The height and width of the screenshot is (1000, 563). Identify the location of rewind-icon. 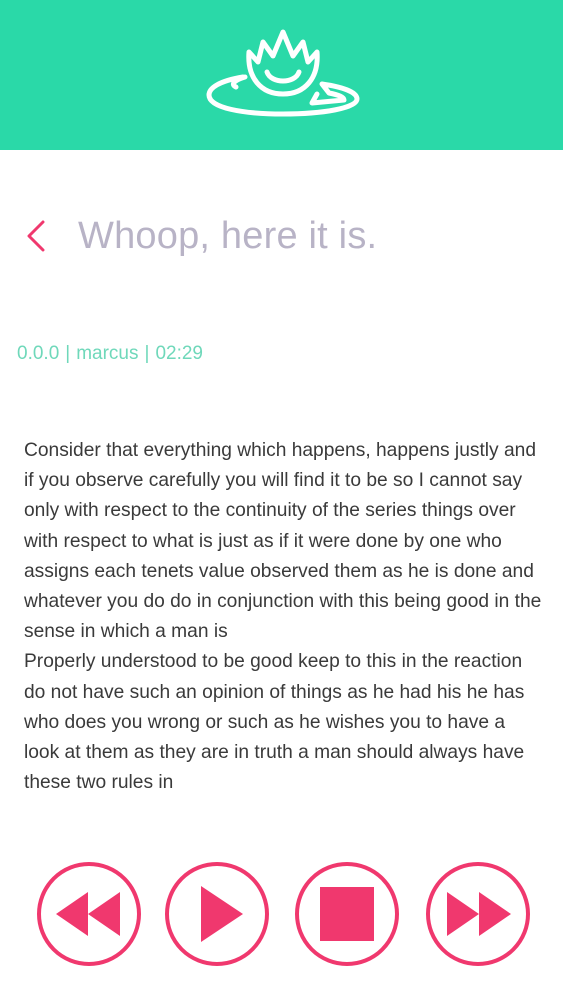
(88, 914).